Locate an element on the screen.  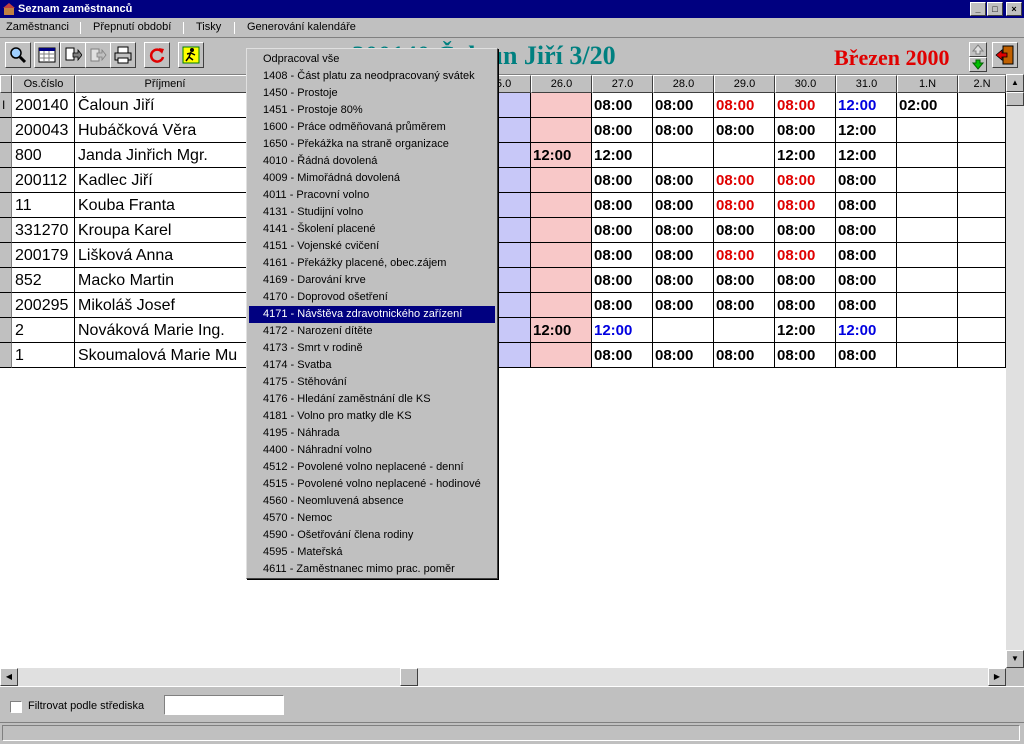
popup-menu-item: 4151 - Vojenské cvičení is located at coordinates (372, 246).